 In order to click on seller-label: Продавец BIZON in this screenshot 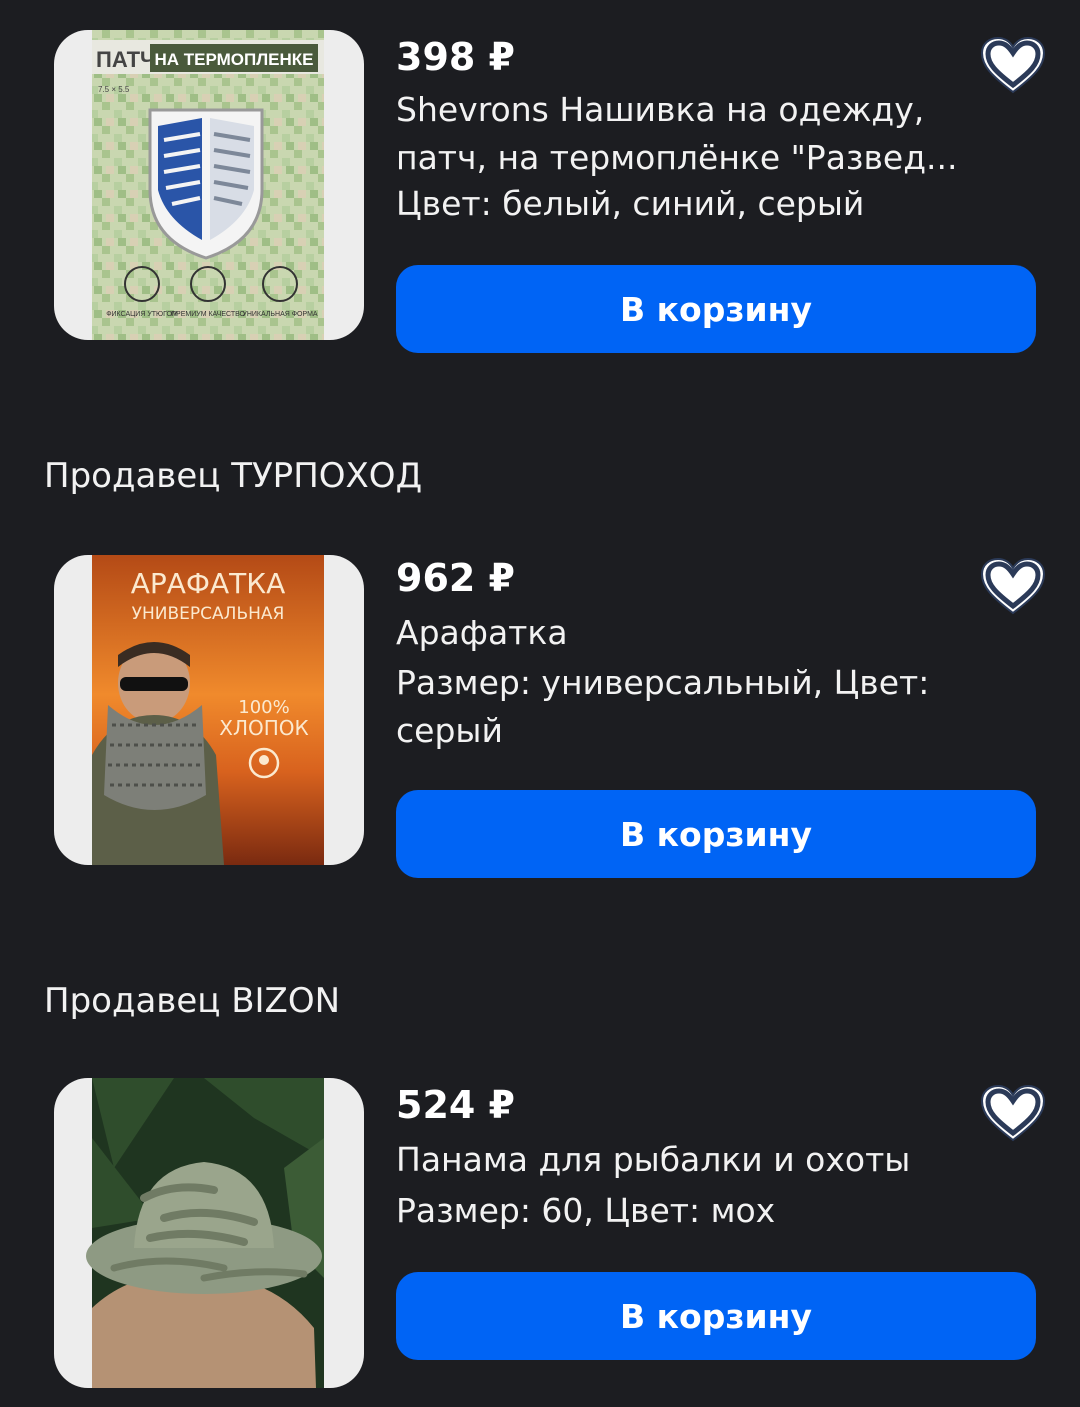, I will do `click(192, 1001)`.